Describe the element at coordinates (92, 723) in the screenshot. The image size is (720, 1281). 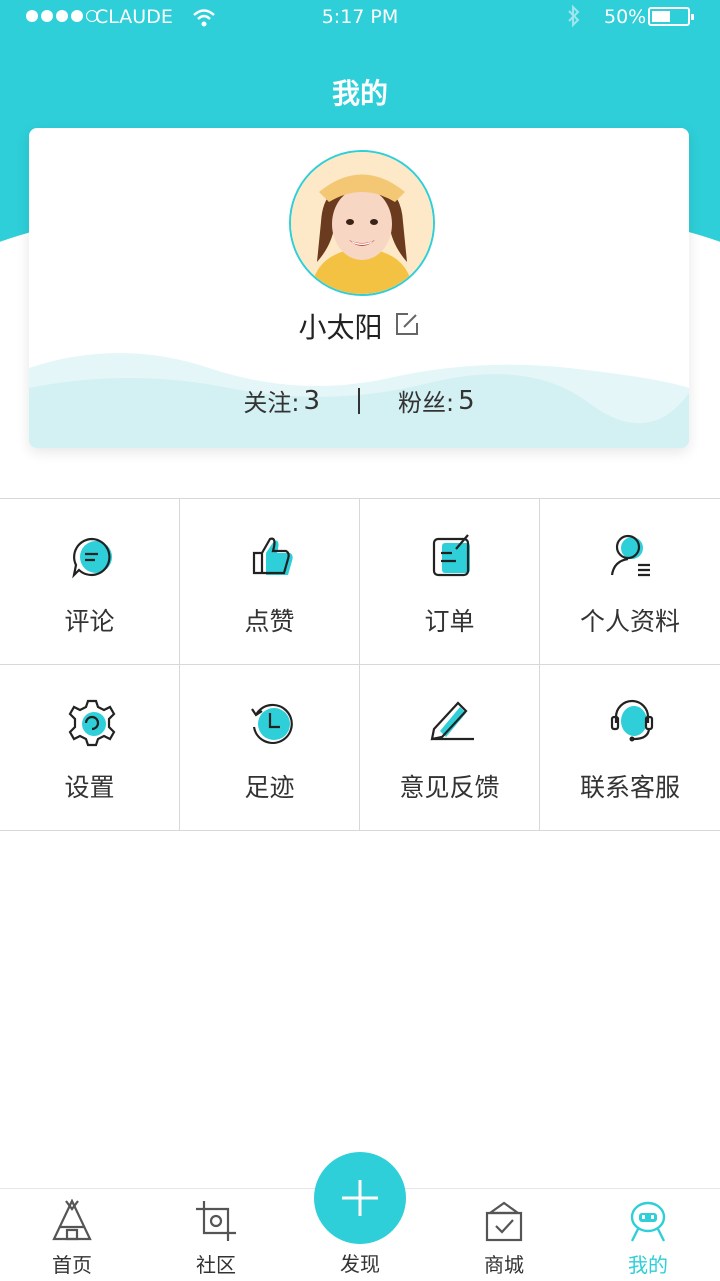
I see `settings-icon` at that location.